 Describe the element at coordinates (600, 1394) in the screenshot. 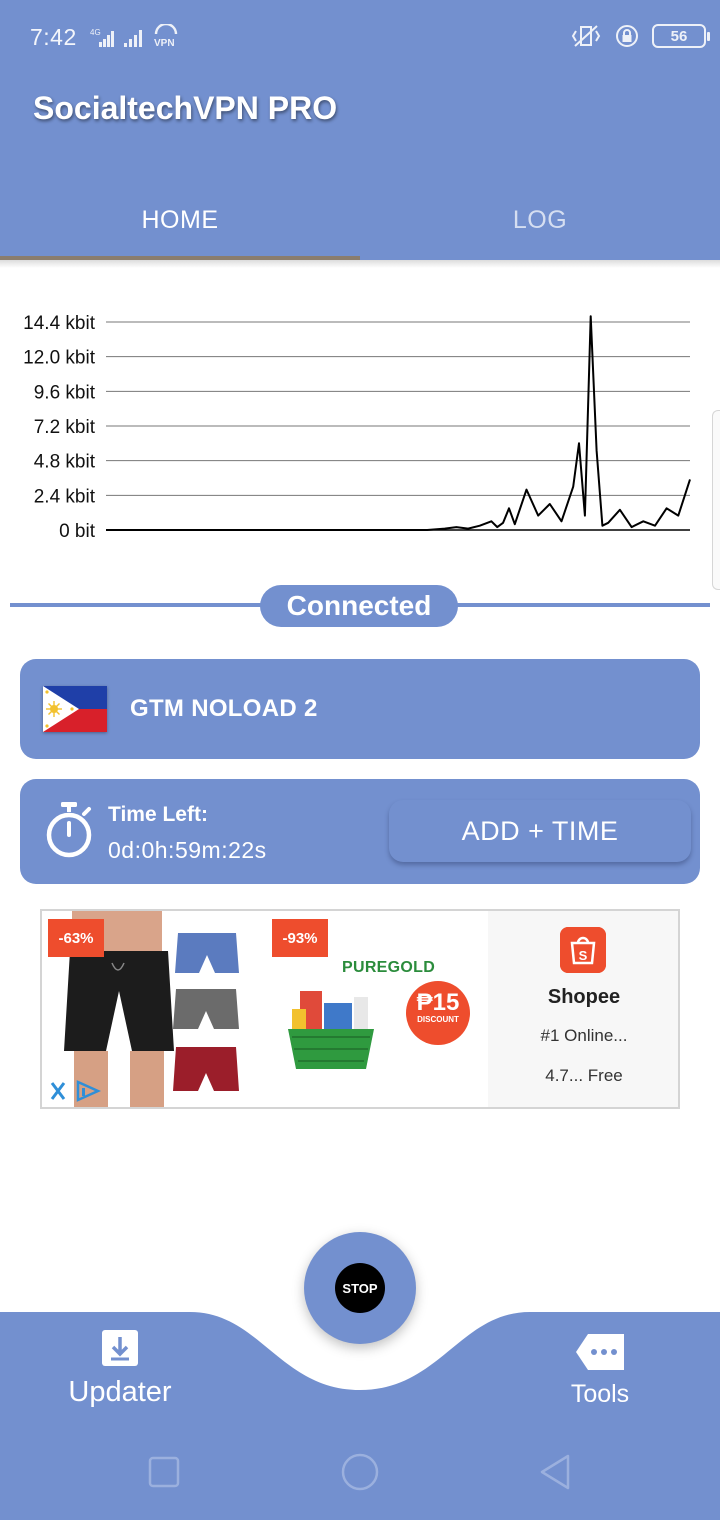

I see `tools-nav-label: Tools` at that location.